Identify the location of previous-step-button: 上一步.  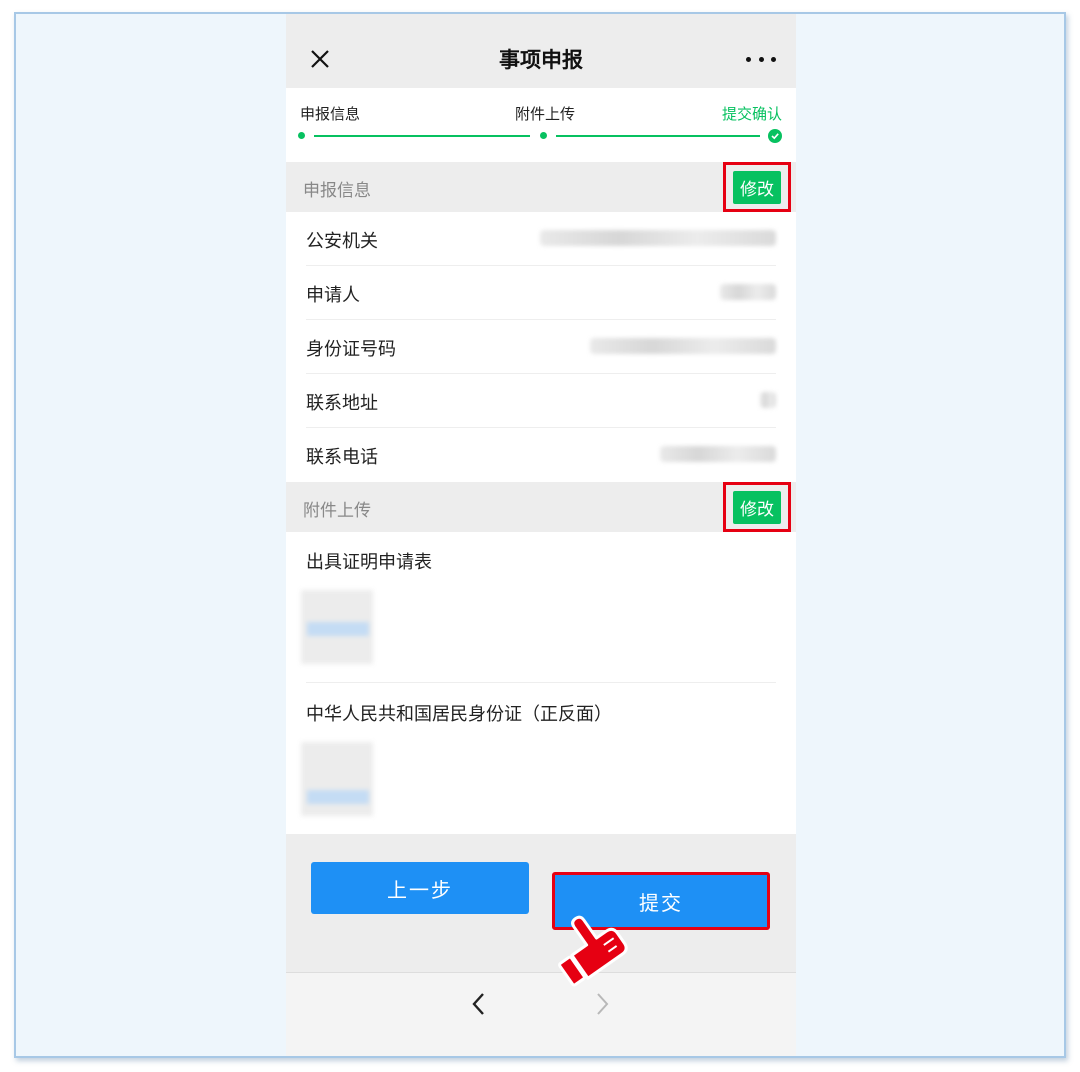
(420, 888).